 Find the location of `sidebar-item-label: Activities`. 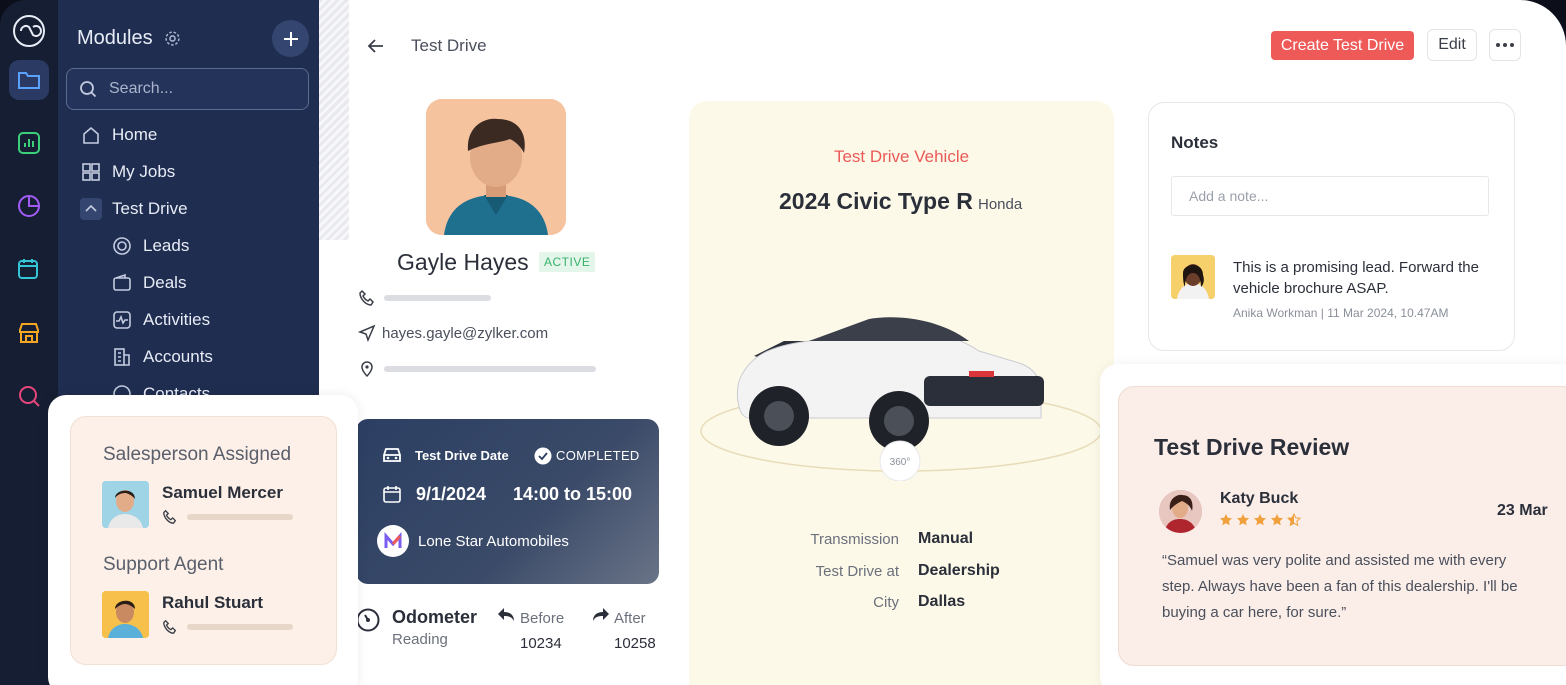

sidebar-item-label: Activities is located at coordinates (177, 319).